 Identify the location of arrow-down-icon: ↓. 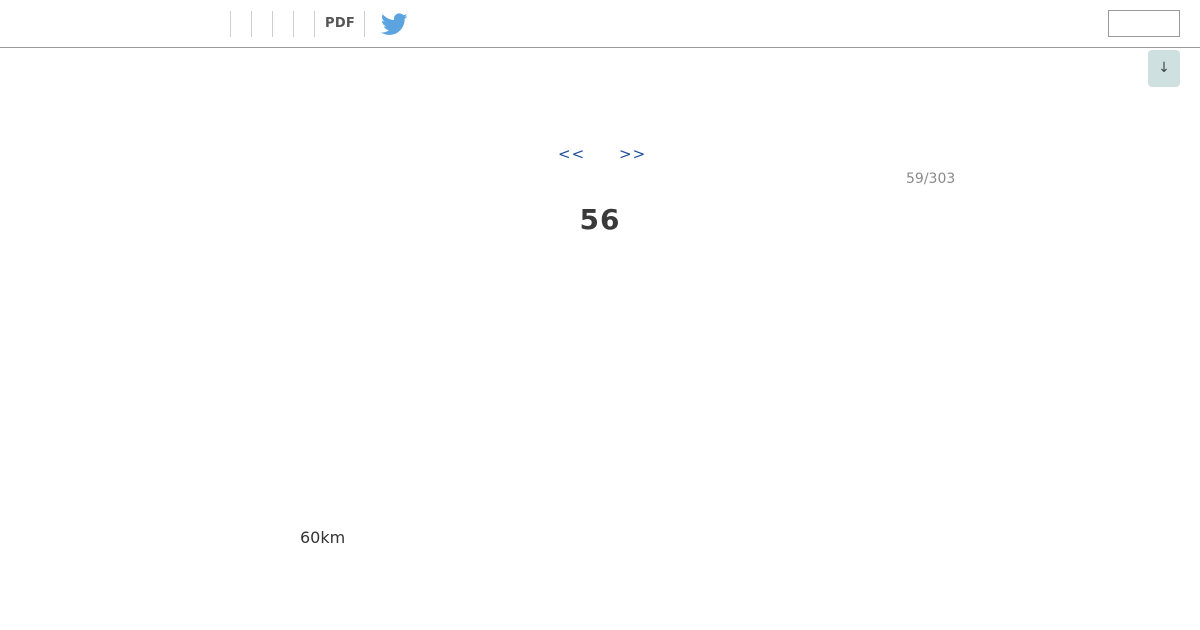
(1164, 68).